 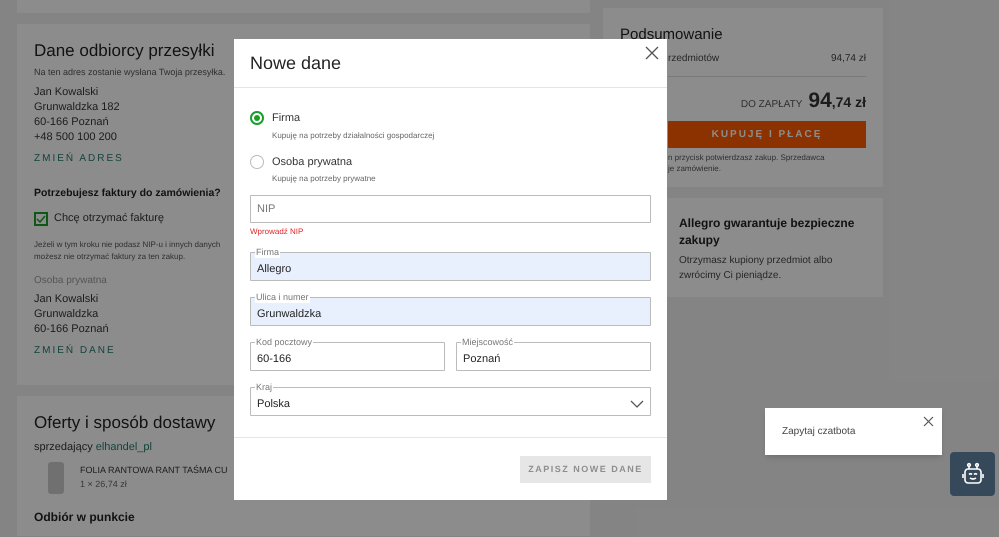 I want to click on field-label: Miejscowość, so click(x=487, y=342).